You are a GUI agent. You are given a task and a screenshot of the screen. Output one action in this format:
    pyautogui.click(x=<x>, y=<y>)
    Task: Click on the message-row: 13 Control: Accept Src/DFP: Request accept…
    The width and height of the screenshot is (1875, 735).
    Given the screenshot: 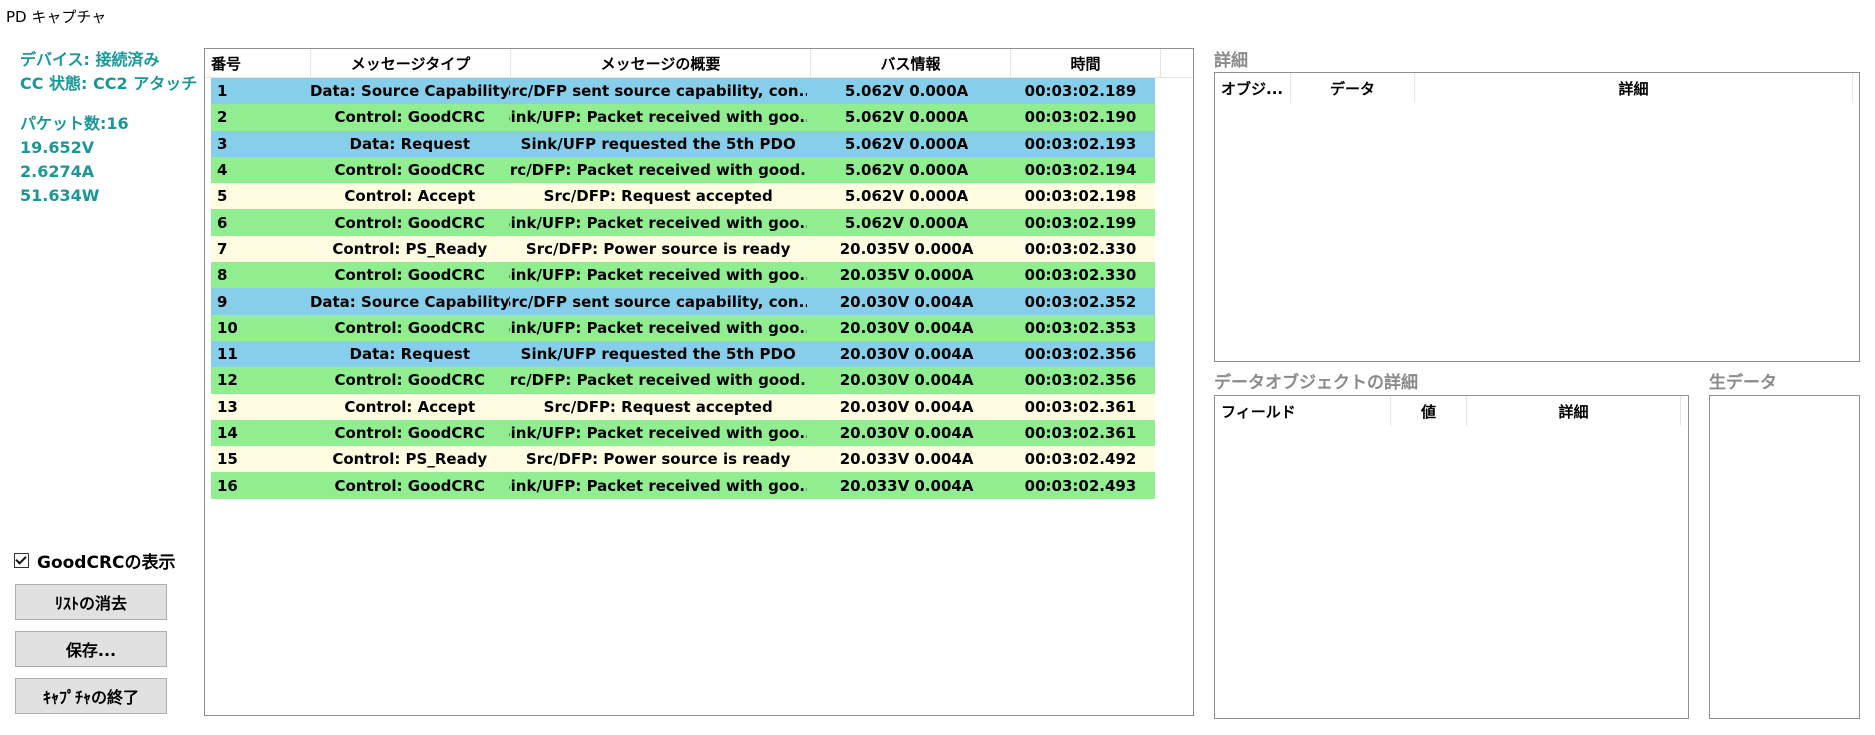 What is the action you would take?
    pyautogui.click(x=683, y=406)
    